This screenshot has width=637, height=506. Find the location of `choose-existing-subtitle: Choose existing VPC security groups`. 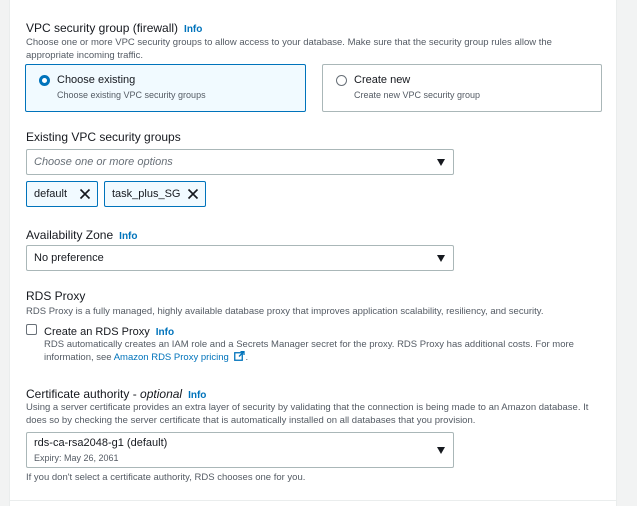

choose-existing-subtitle: Choose existing VPC security groups is located at coordinates (131, 95).